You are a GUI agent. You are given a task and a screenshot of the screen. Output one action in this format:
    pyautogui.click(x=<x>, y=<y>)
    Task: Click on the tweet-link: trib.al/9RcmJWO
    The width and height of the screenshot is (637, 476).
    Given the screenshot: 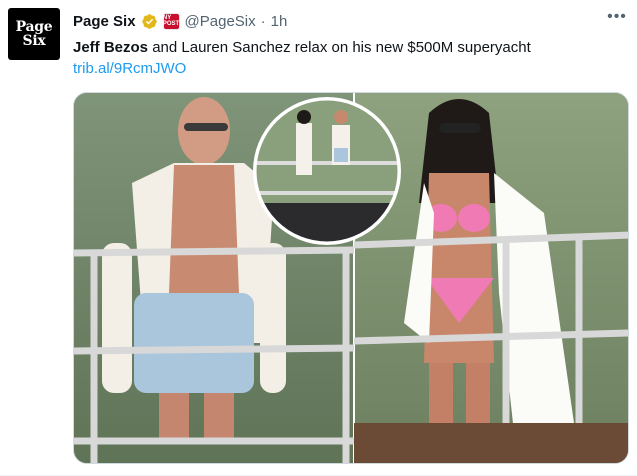 What is the action you would take?
    pyautogui.click(x=129, y=69)
    